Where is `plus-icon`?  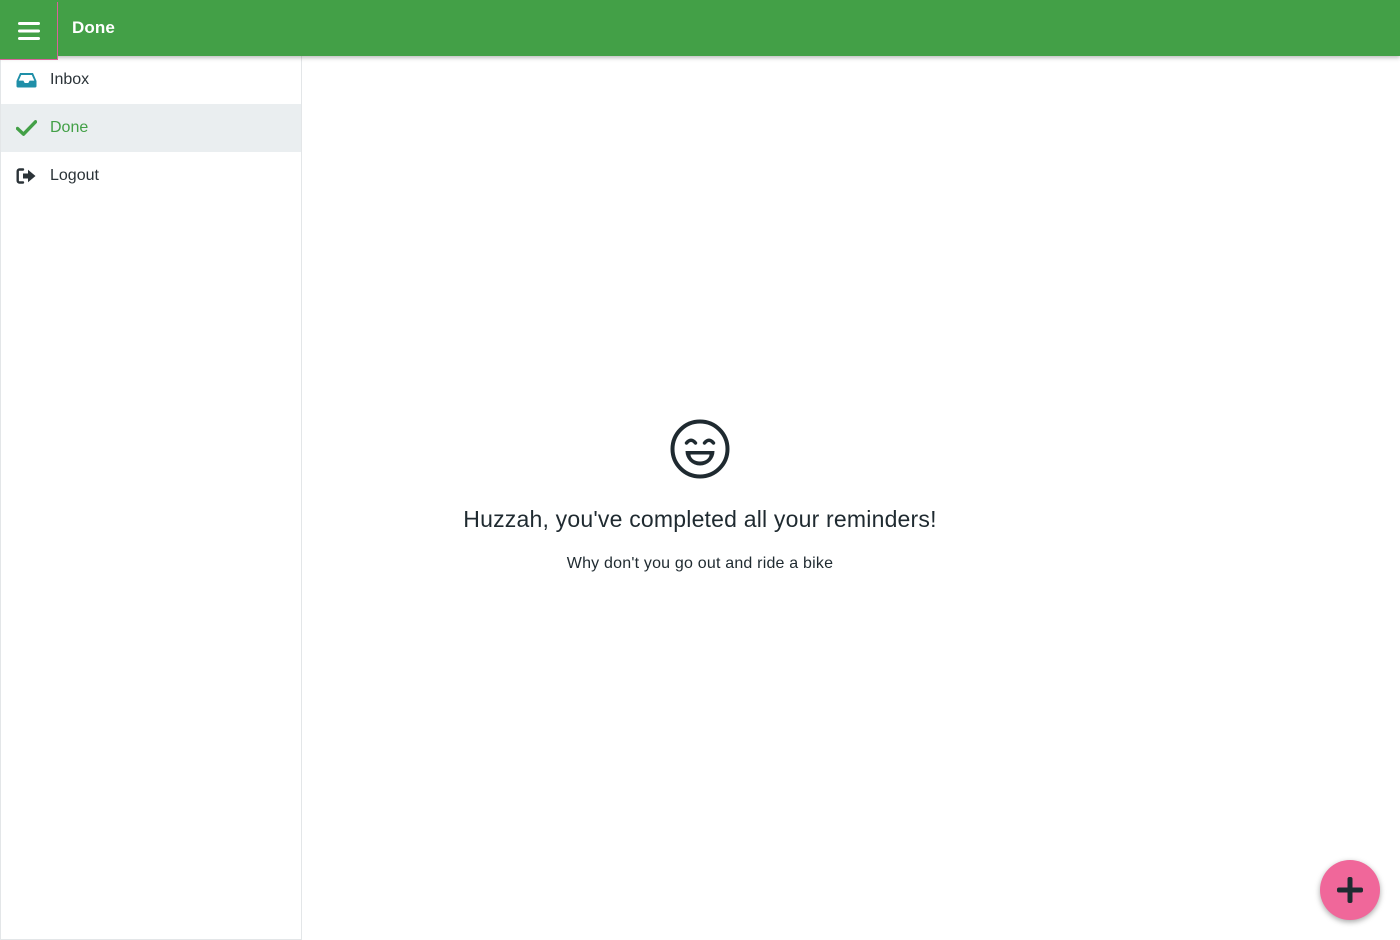 plus-icon is located at coordinates (1350, 890).